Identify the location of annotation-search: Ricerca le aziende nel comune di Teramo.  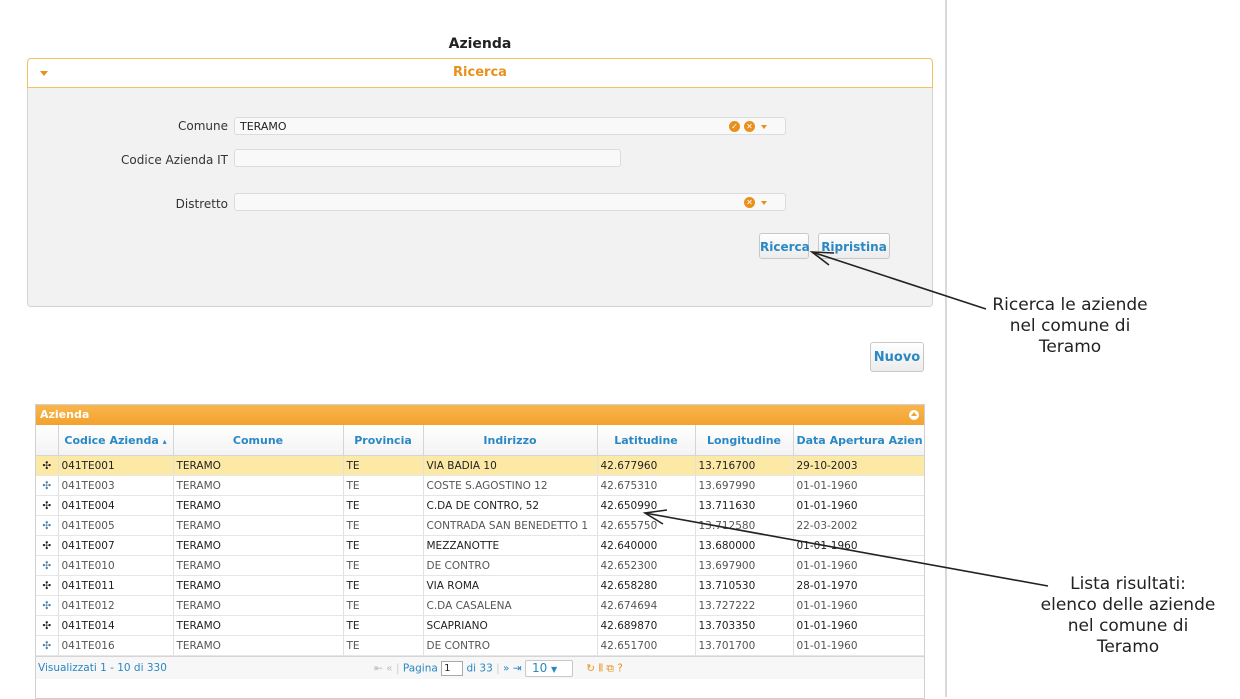
(1070, 326).